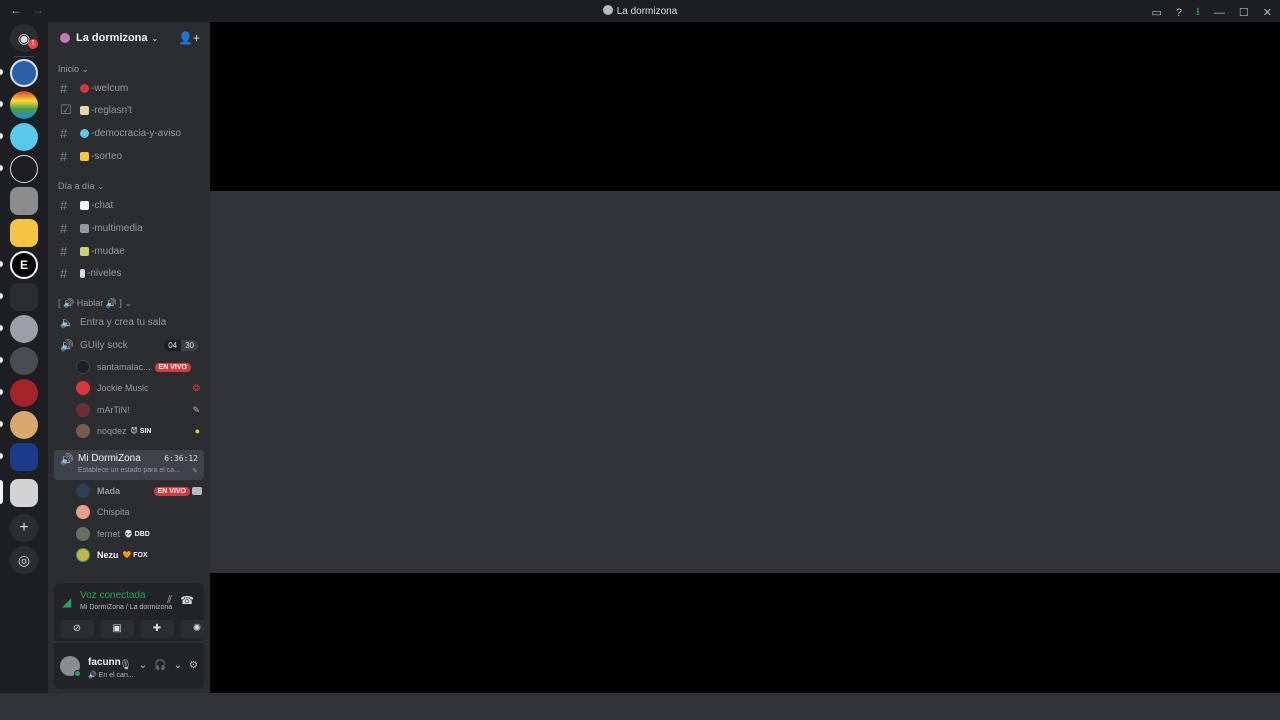 The image size is (1280, 720). I want to click on server-folder, so click(24, 297).